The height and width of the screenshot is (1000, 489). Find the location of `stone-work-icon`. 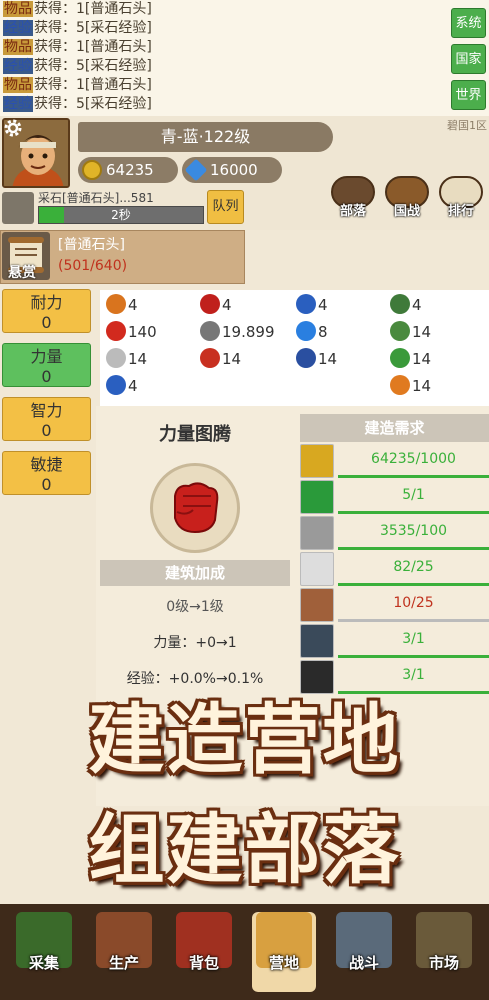

stone-work-icon is located at coordinates (18, 208).